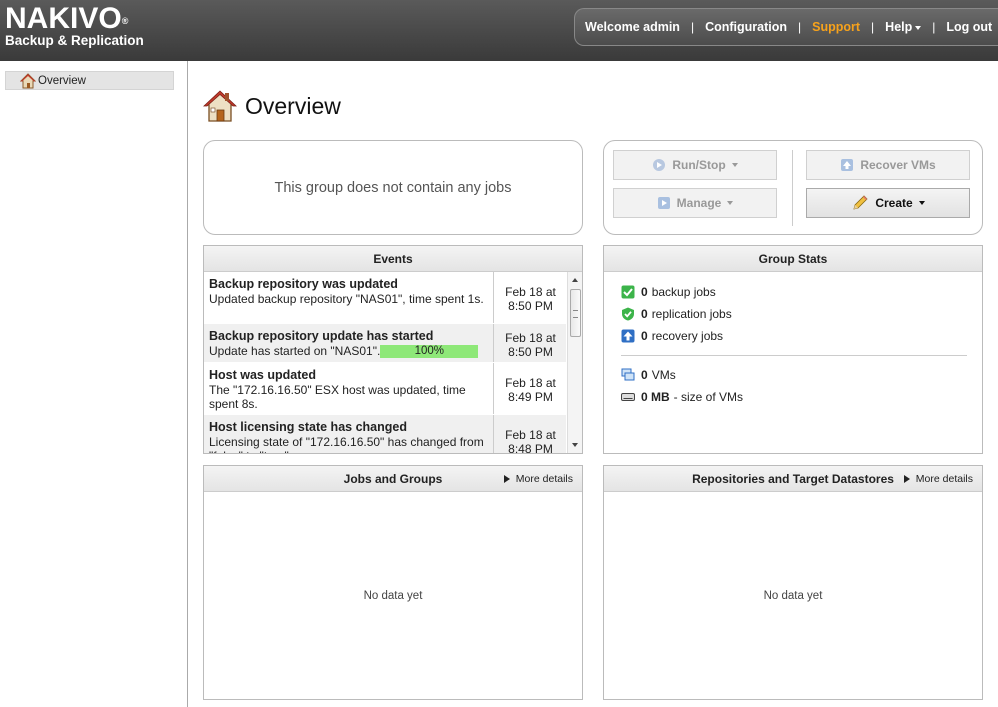  What do you see at coordinates (632, 27) in the screenshot?
I see `welcome-text: Welcome admin` at bounding box center [632, 27].